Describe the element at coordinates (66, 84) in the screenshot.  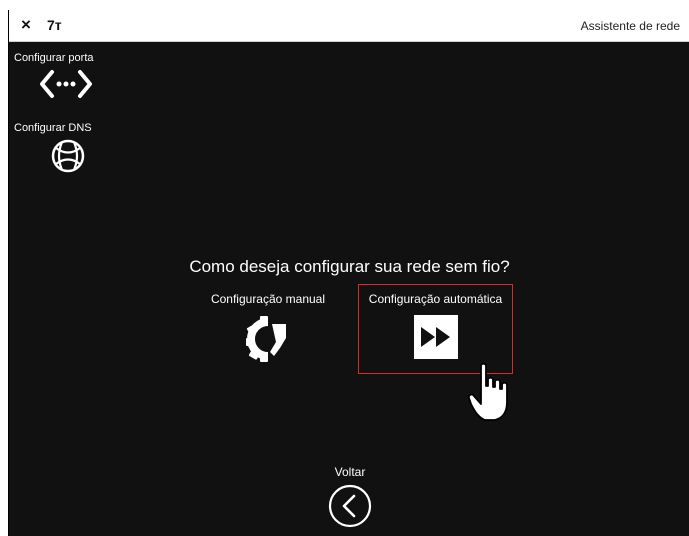
I see `port-arrows-icon` at that location.